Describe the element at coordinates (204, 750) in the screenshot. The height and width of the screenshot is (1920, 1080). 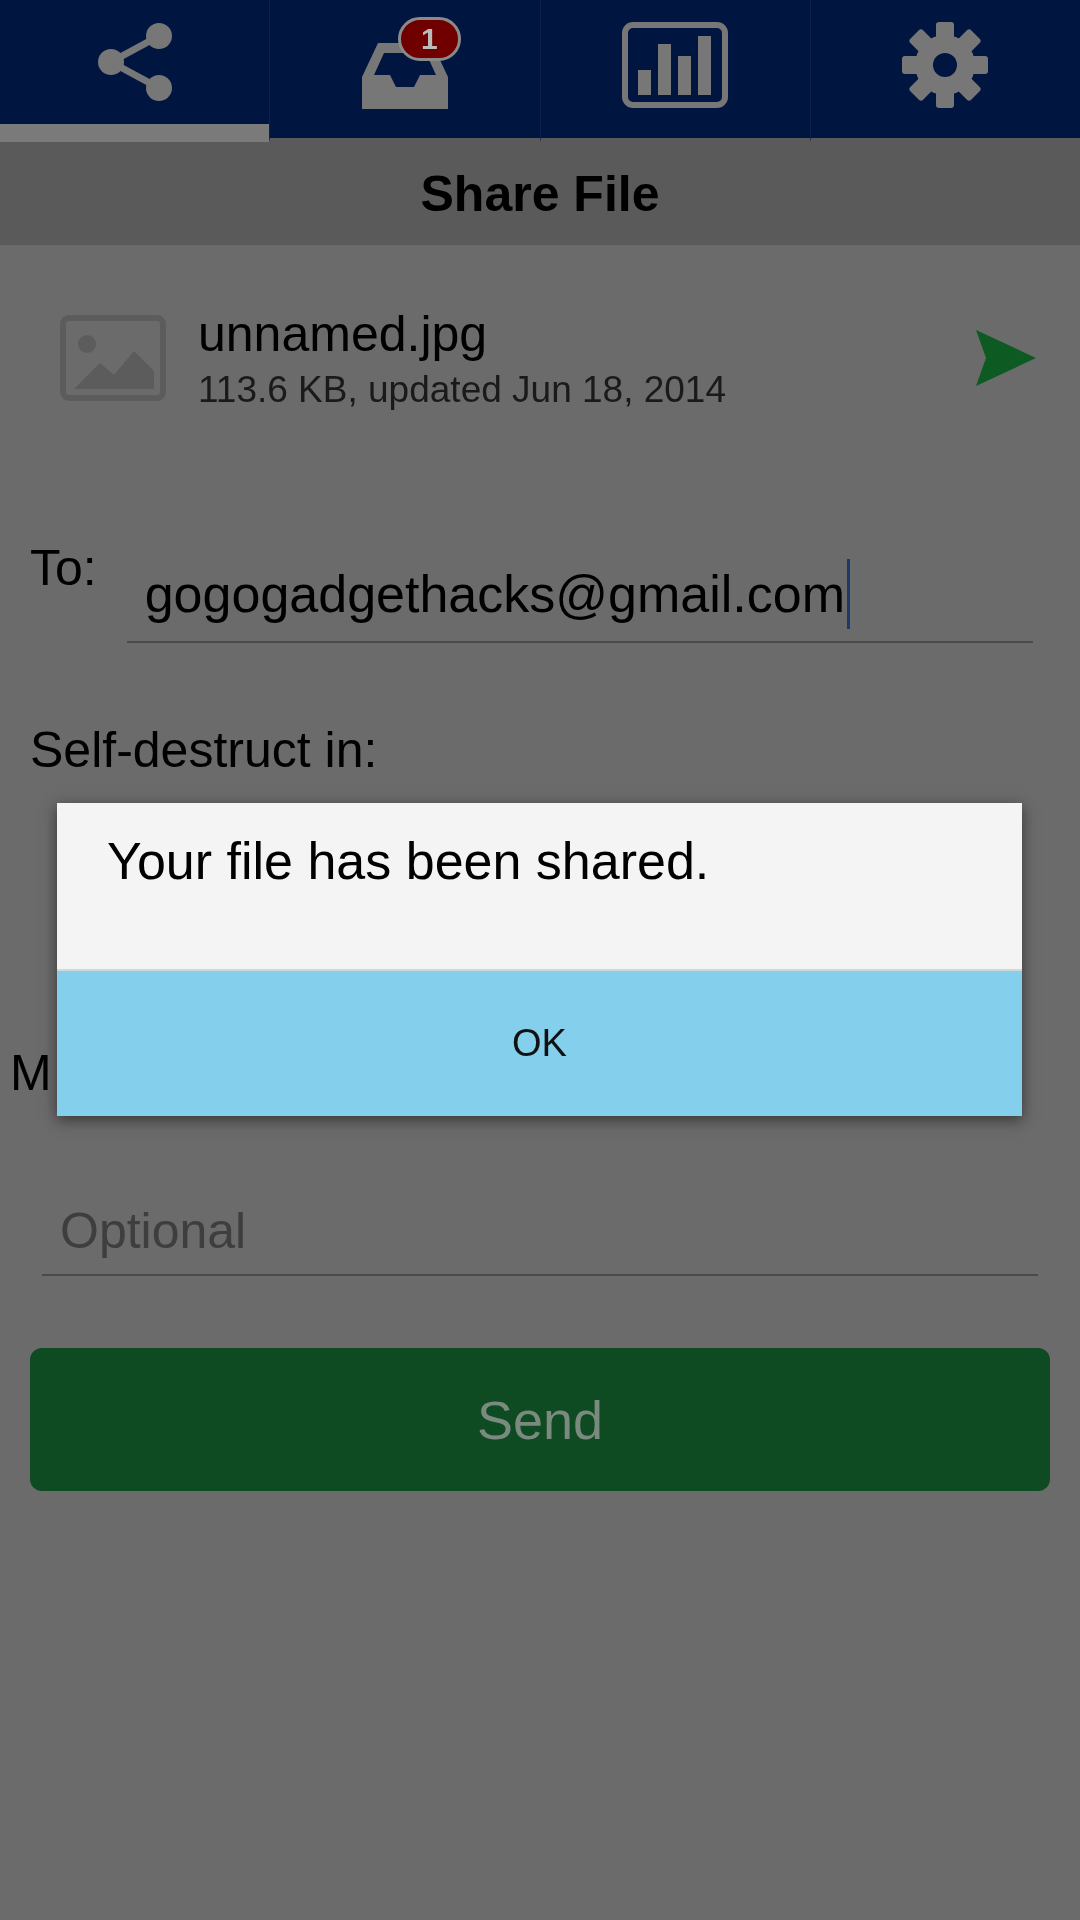
I see `self-destruct-label: Self-destruct in:` at that location.